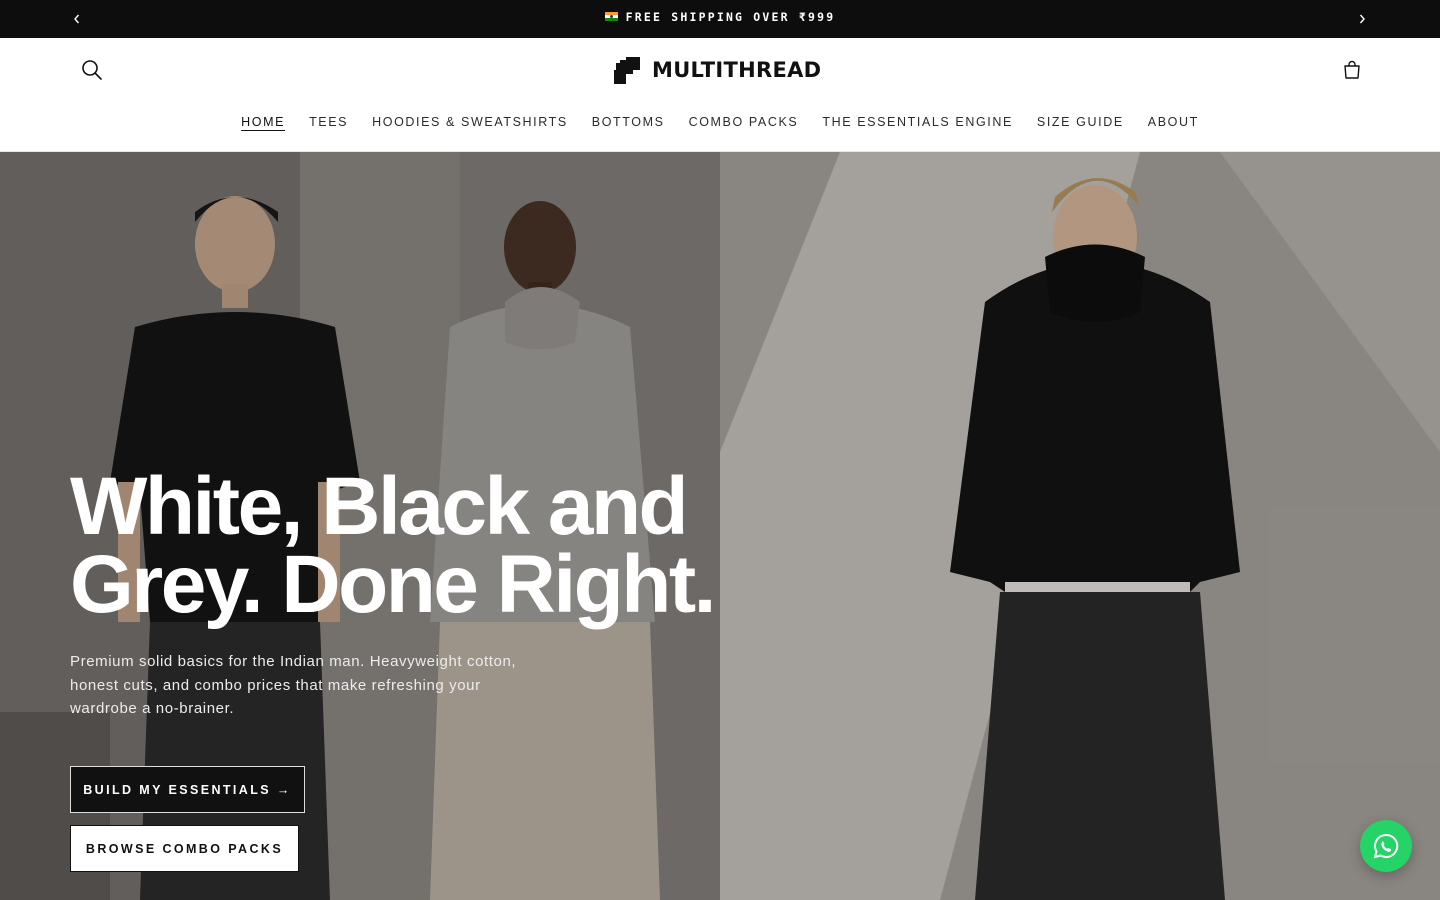  I want to click on nav-item-combo-packs: COMBO PACKS, so click(744, 122).